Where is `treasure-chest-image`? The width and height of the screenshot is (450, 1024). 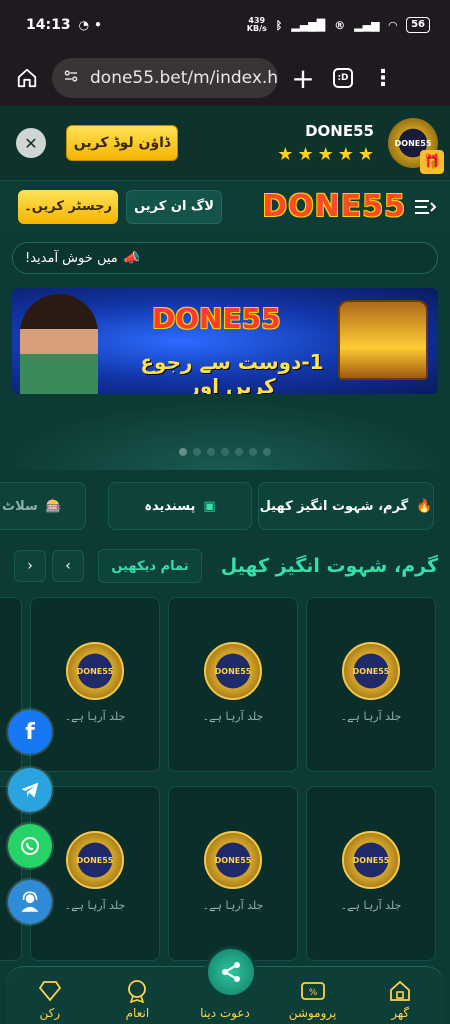
treasure-chest-image is located at coordinates (383, 340).